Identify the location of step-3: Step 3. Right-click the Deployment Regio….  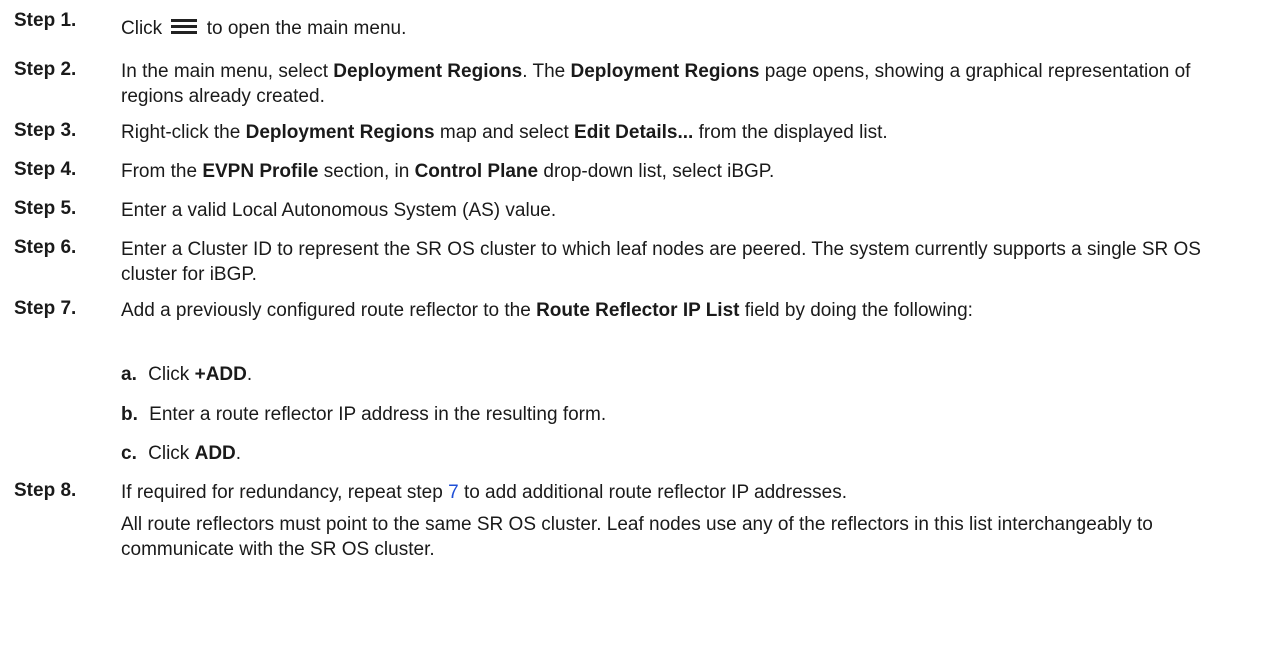
(632, 132).